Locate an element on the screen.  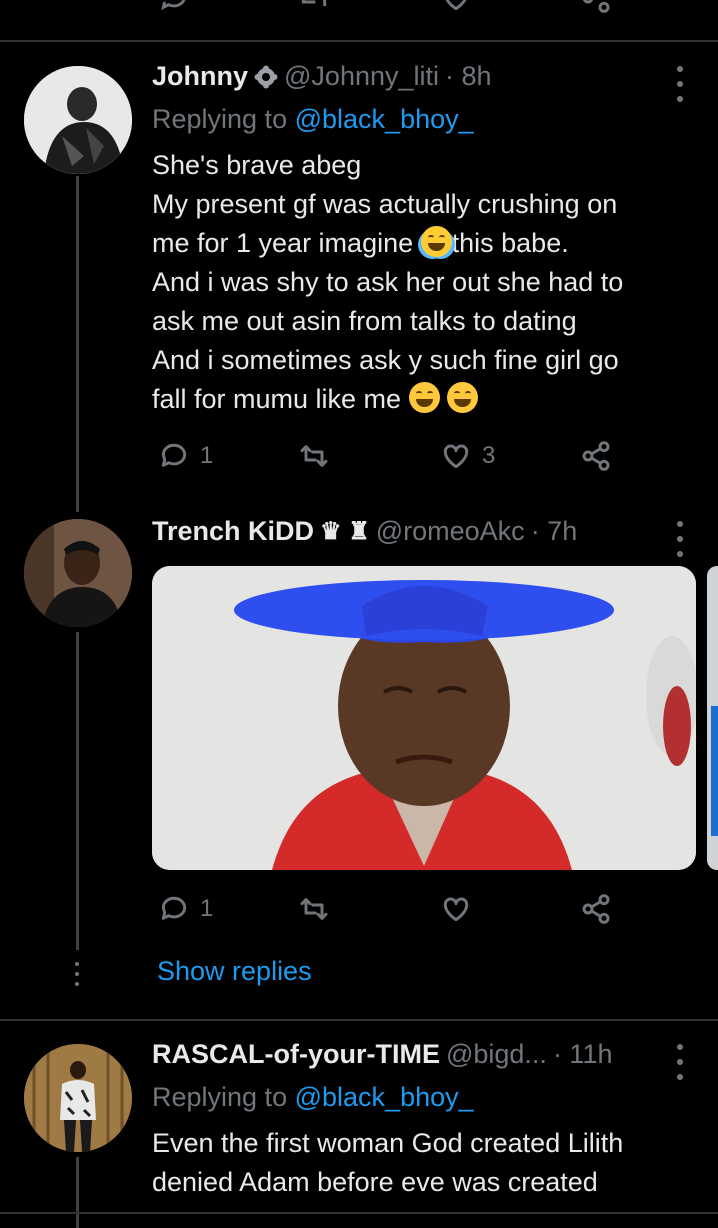
text-line: My present gf was actually crushing on is located at coordinates (385, 204).